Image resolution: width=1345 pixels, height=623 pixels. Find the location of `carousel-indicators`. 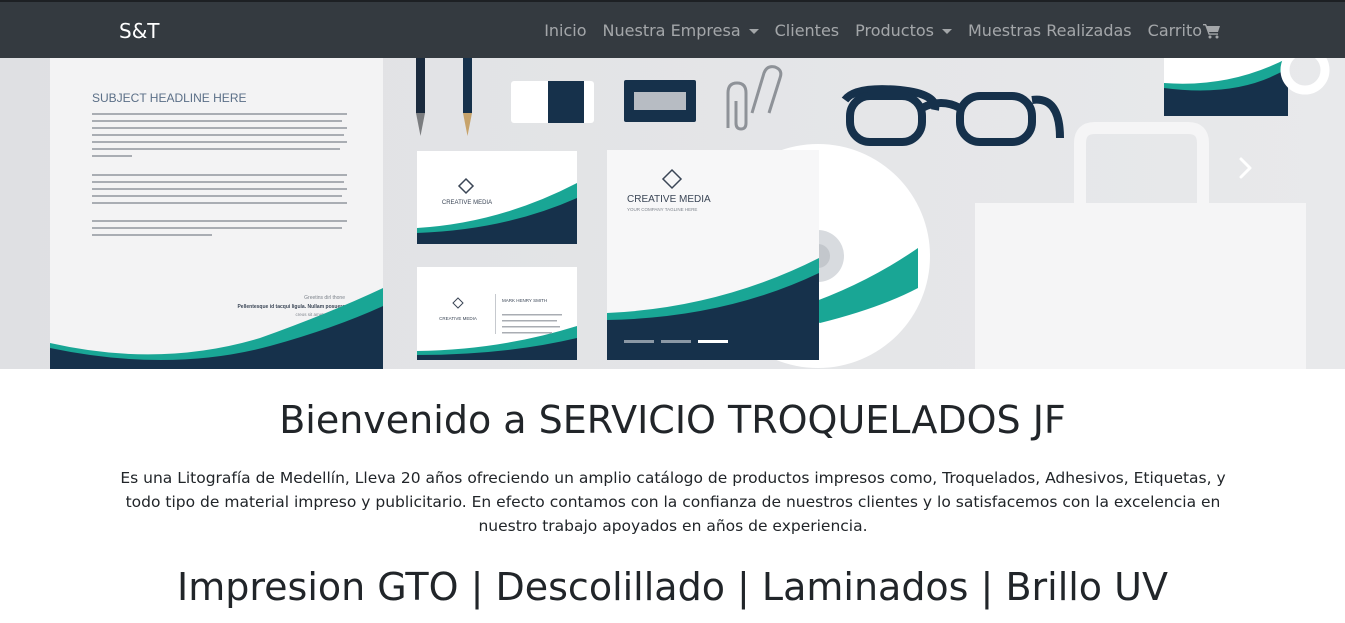

carousel-indicators is located at coordinates (676, 341).